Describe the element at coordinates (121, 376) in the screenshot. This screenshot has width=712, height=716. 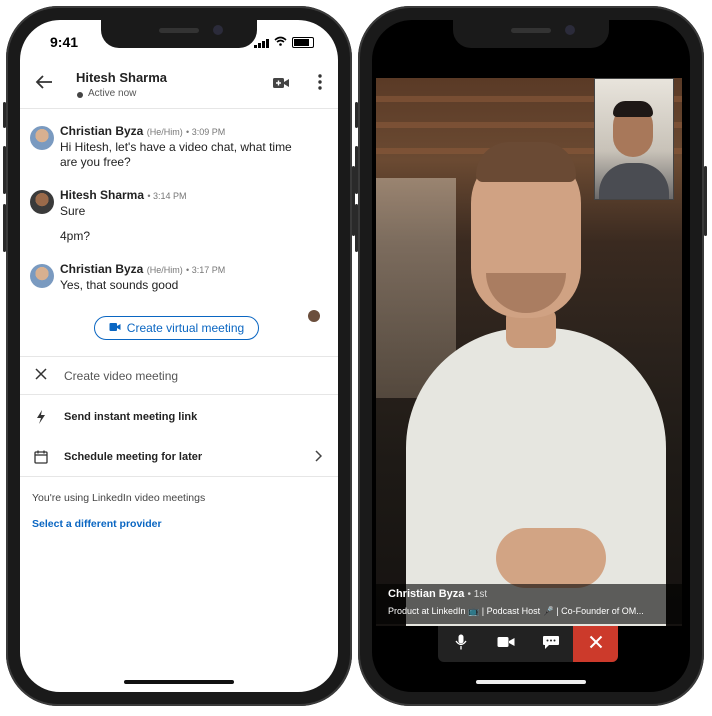
I see `sheet-title: Create video meeting` at that location.